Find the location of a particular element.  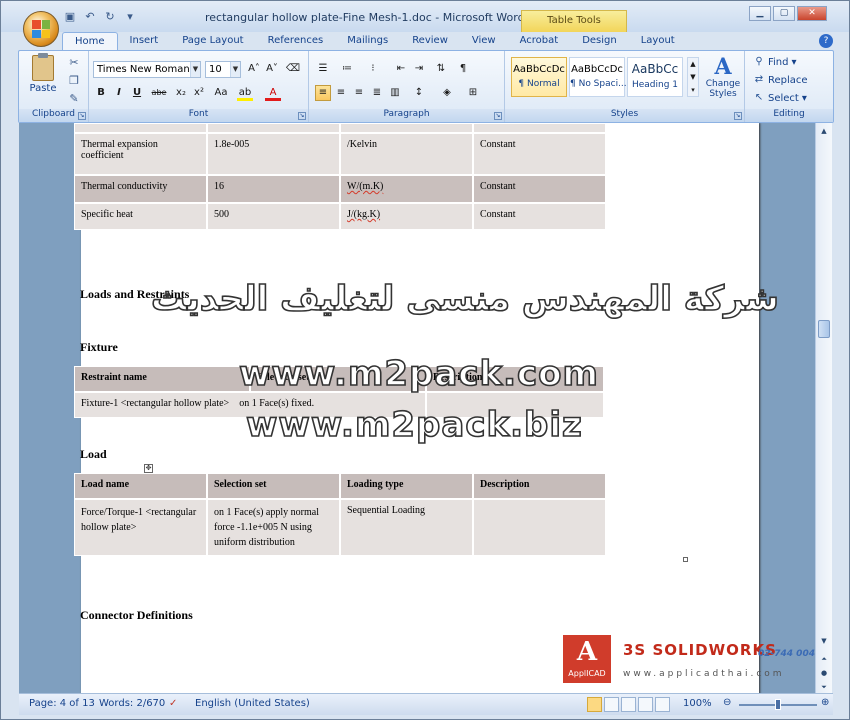

tab-view: View is located at coordinates (484, 41).